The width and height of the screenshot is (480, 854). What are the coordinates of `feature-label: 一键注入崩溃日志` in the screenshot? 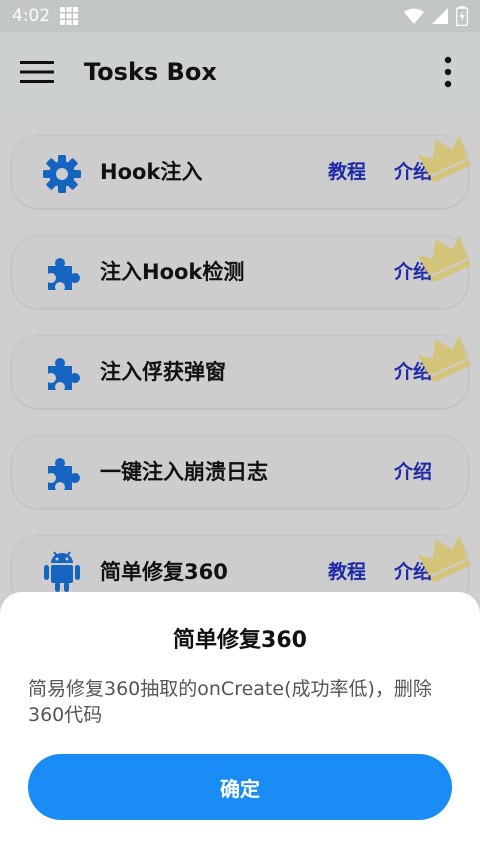 It's located at (184, 472).